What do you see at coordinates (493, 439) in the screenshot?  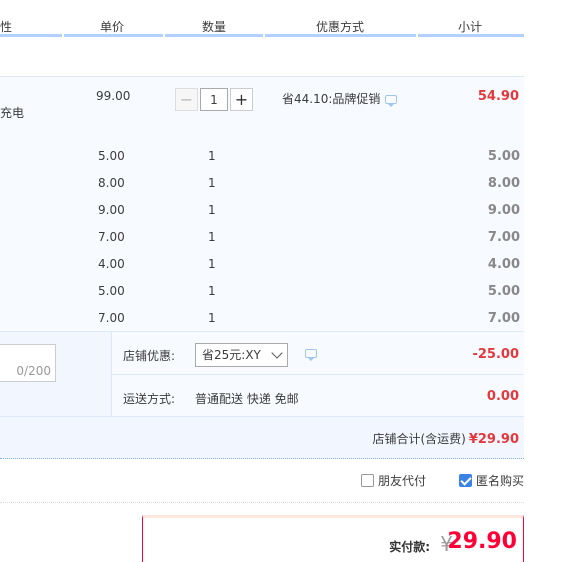 I see `shop-total-amount: ¥29.90` at bounding box center [493, 439].